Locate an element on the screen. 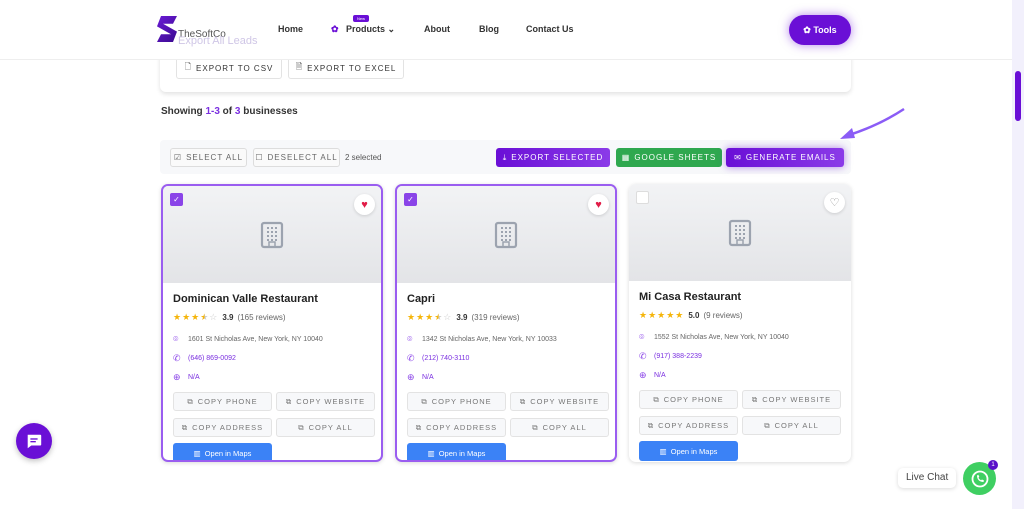  scrollbar-thumb is located at coordinates (1018, 96).